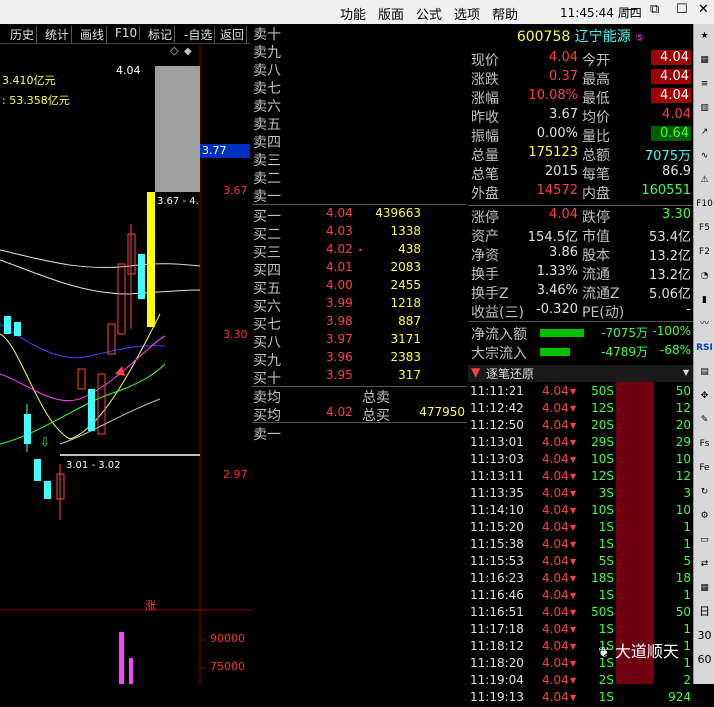 The width and height of the screenshot is (714, 707). I want to click on stat-row: 振幅 0.00% 量比 0.64, so click(580, 135).